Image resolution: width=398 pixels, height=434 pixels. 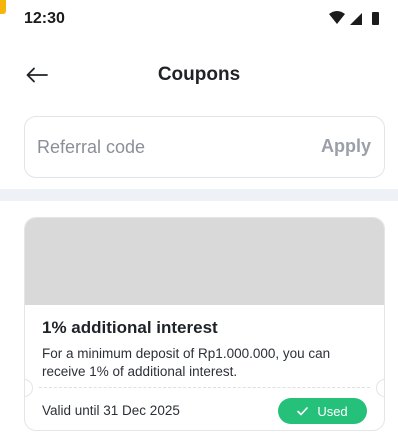 What do you see at coordinates (337, 17) in the screenshot?
I see `wifi-icon` at bounding box center [337, 17].